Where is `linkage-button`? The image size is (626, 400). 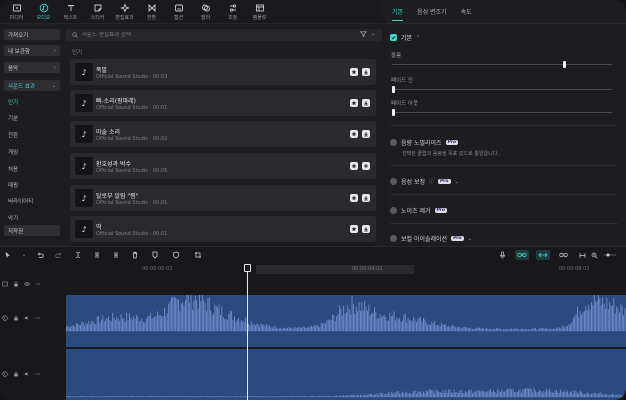
linkage-button is located at coordinates (563, 255).